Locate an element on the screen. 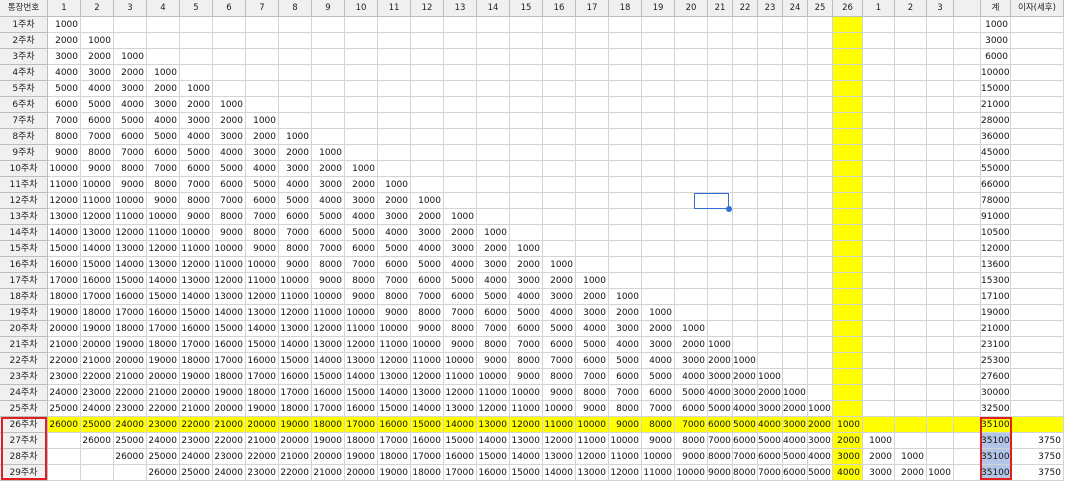  column-header: 25 is located at coordinates (820, 8).